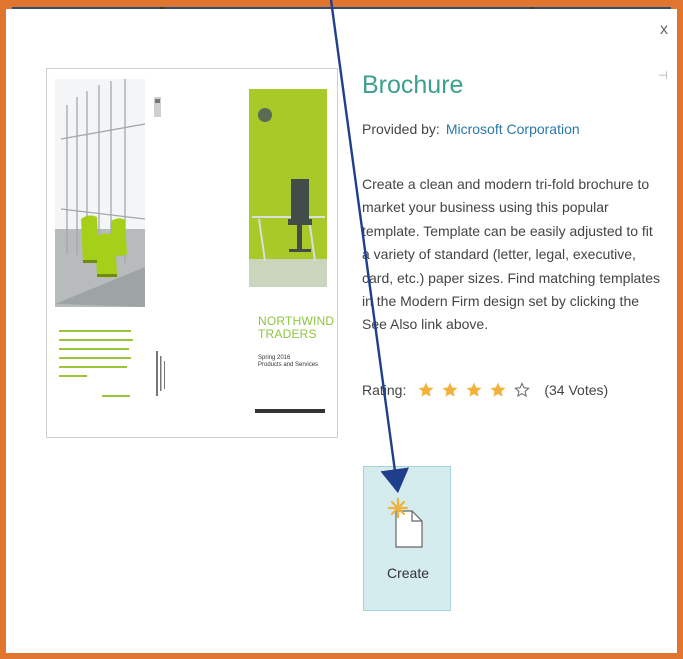 The width and height of the screenshot is (683, 659). What do you see at coordinates (664, 30) in the screenshot?
I see `close-icon: x` at bounding box center [664, 30].